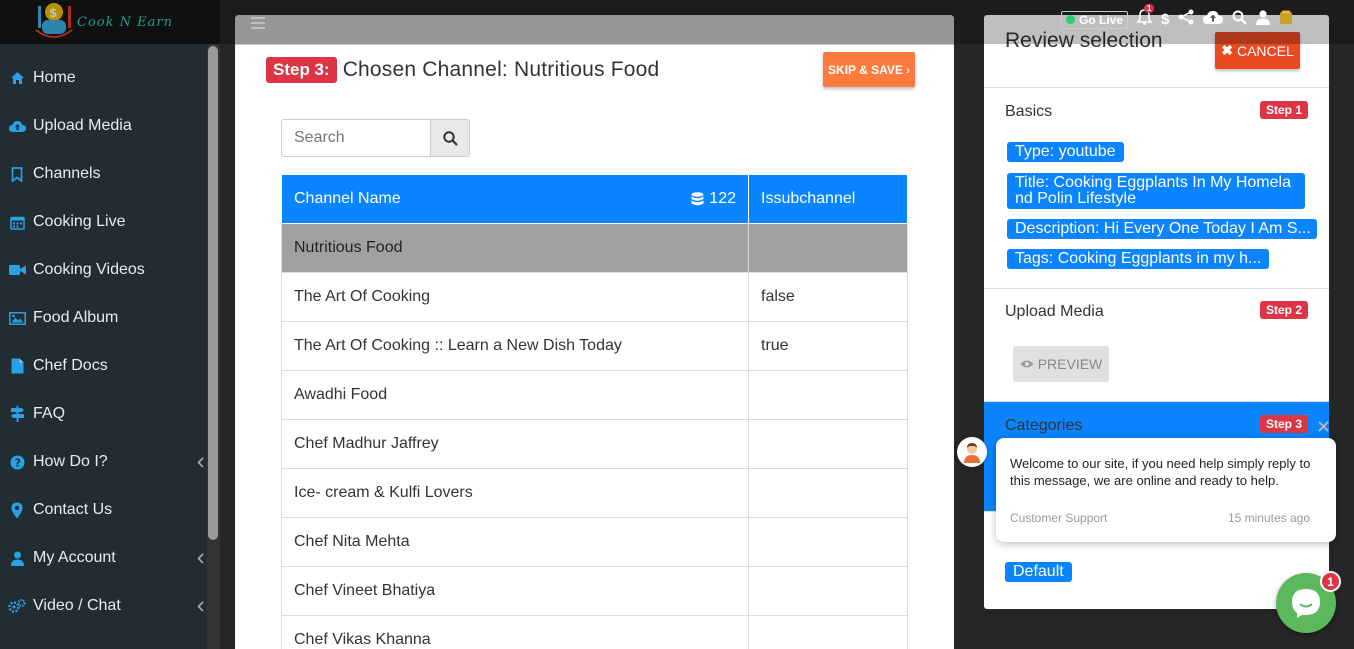 This screenshot has width=1354, height=649. What do you see at coordinates (1227, 50) in the screenshot?
I see `close-icon: ✖` at bounding box center [1227, 50].